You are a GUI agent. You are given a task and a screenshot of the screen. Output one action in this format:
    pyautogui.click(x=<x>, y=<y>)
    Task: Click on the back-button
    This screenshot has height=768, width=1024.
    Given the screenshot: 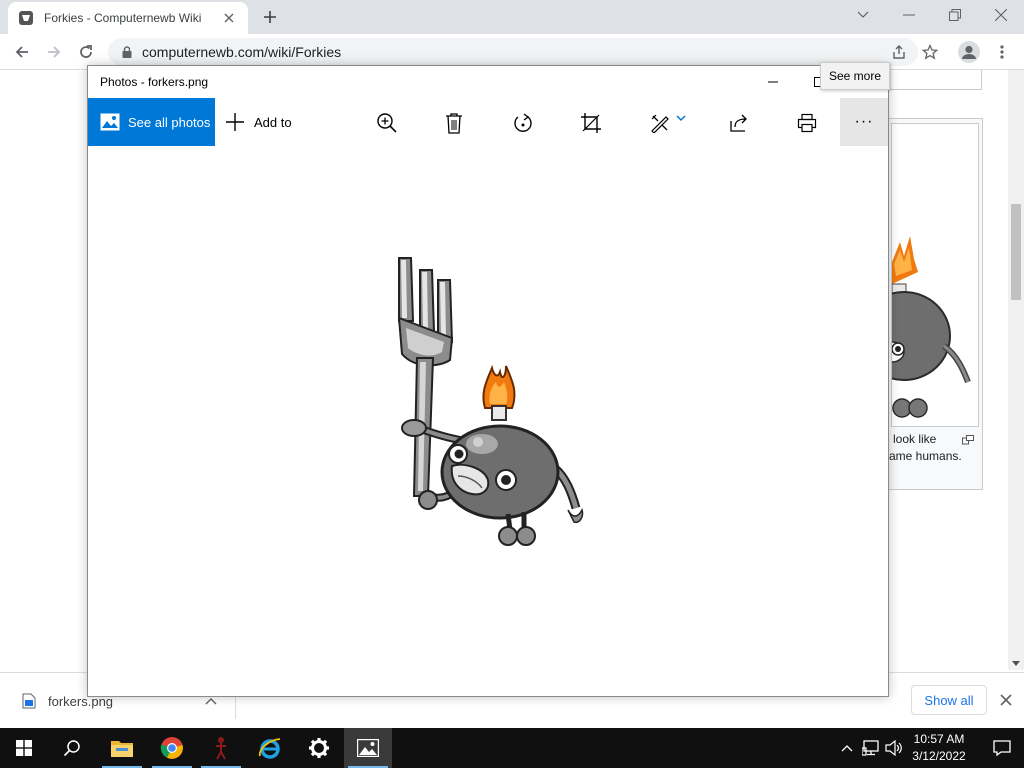 What is the action you would take?
    pyautogui.click(x=22, y=52)
    